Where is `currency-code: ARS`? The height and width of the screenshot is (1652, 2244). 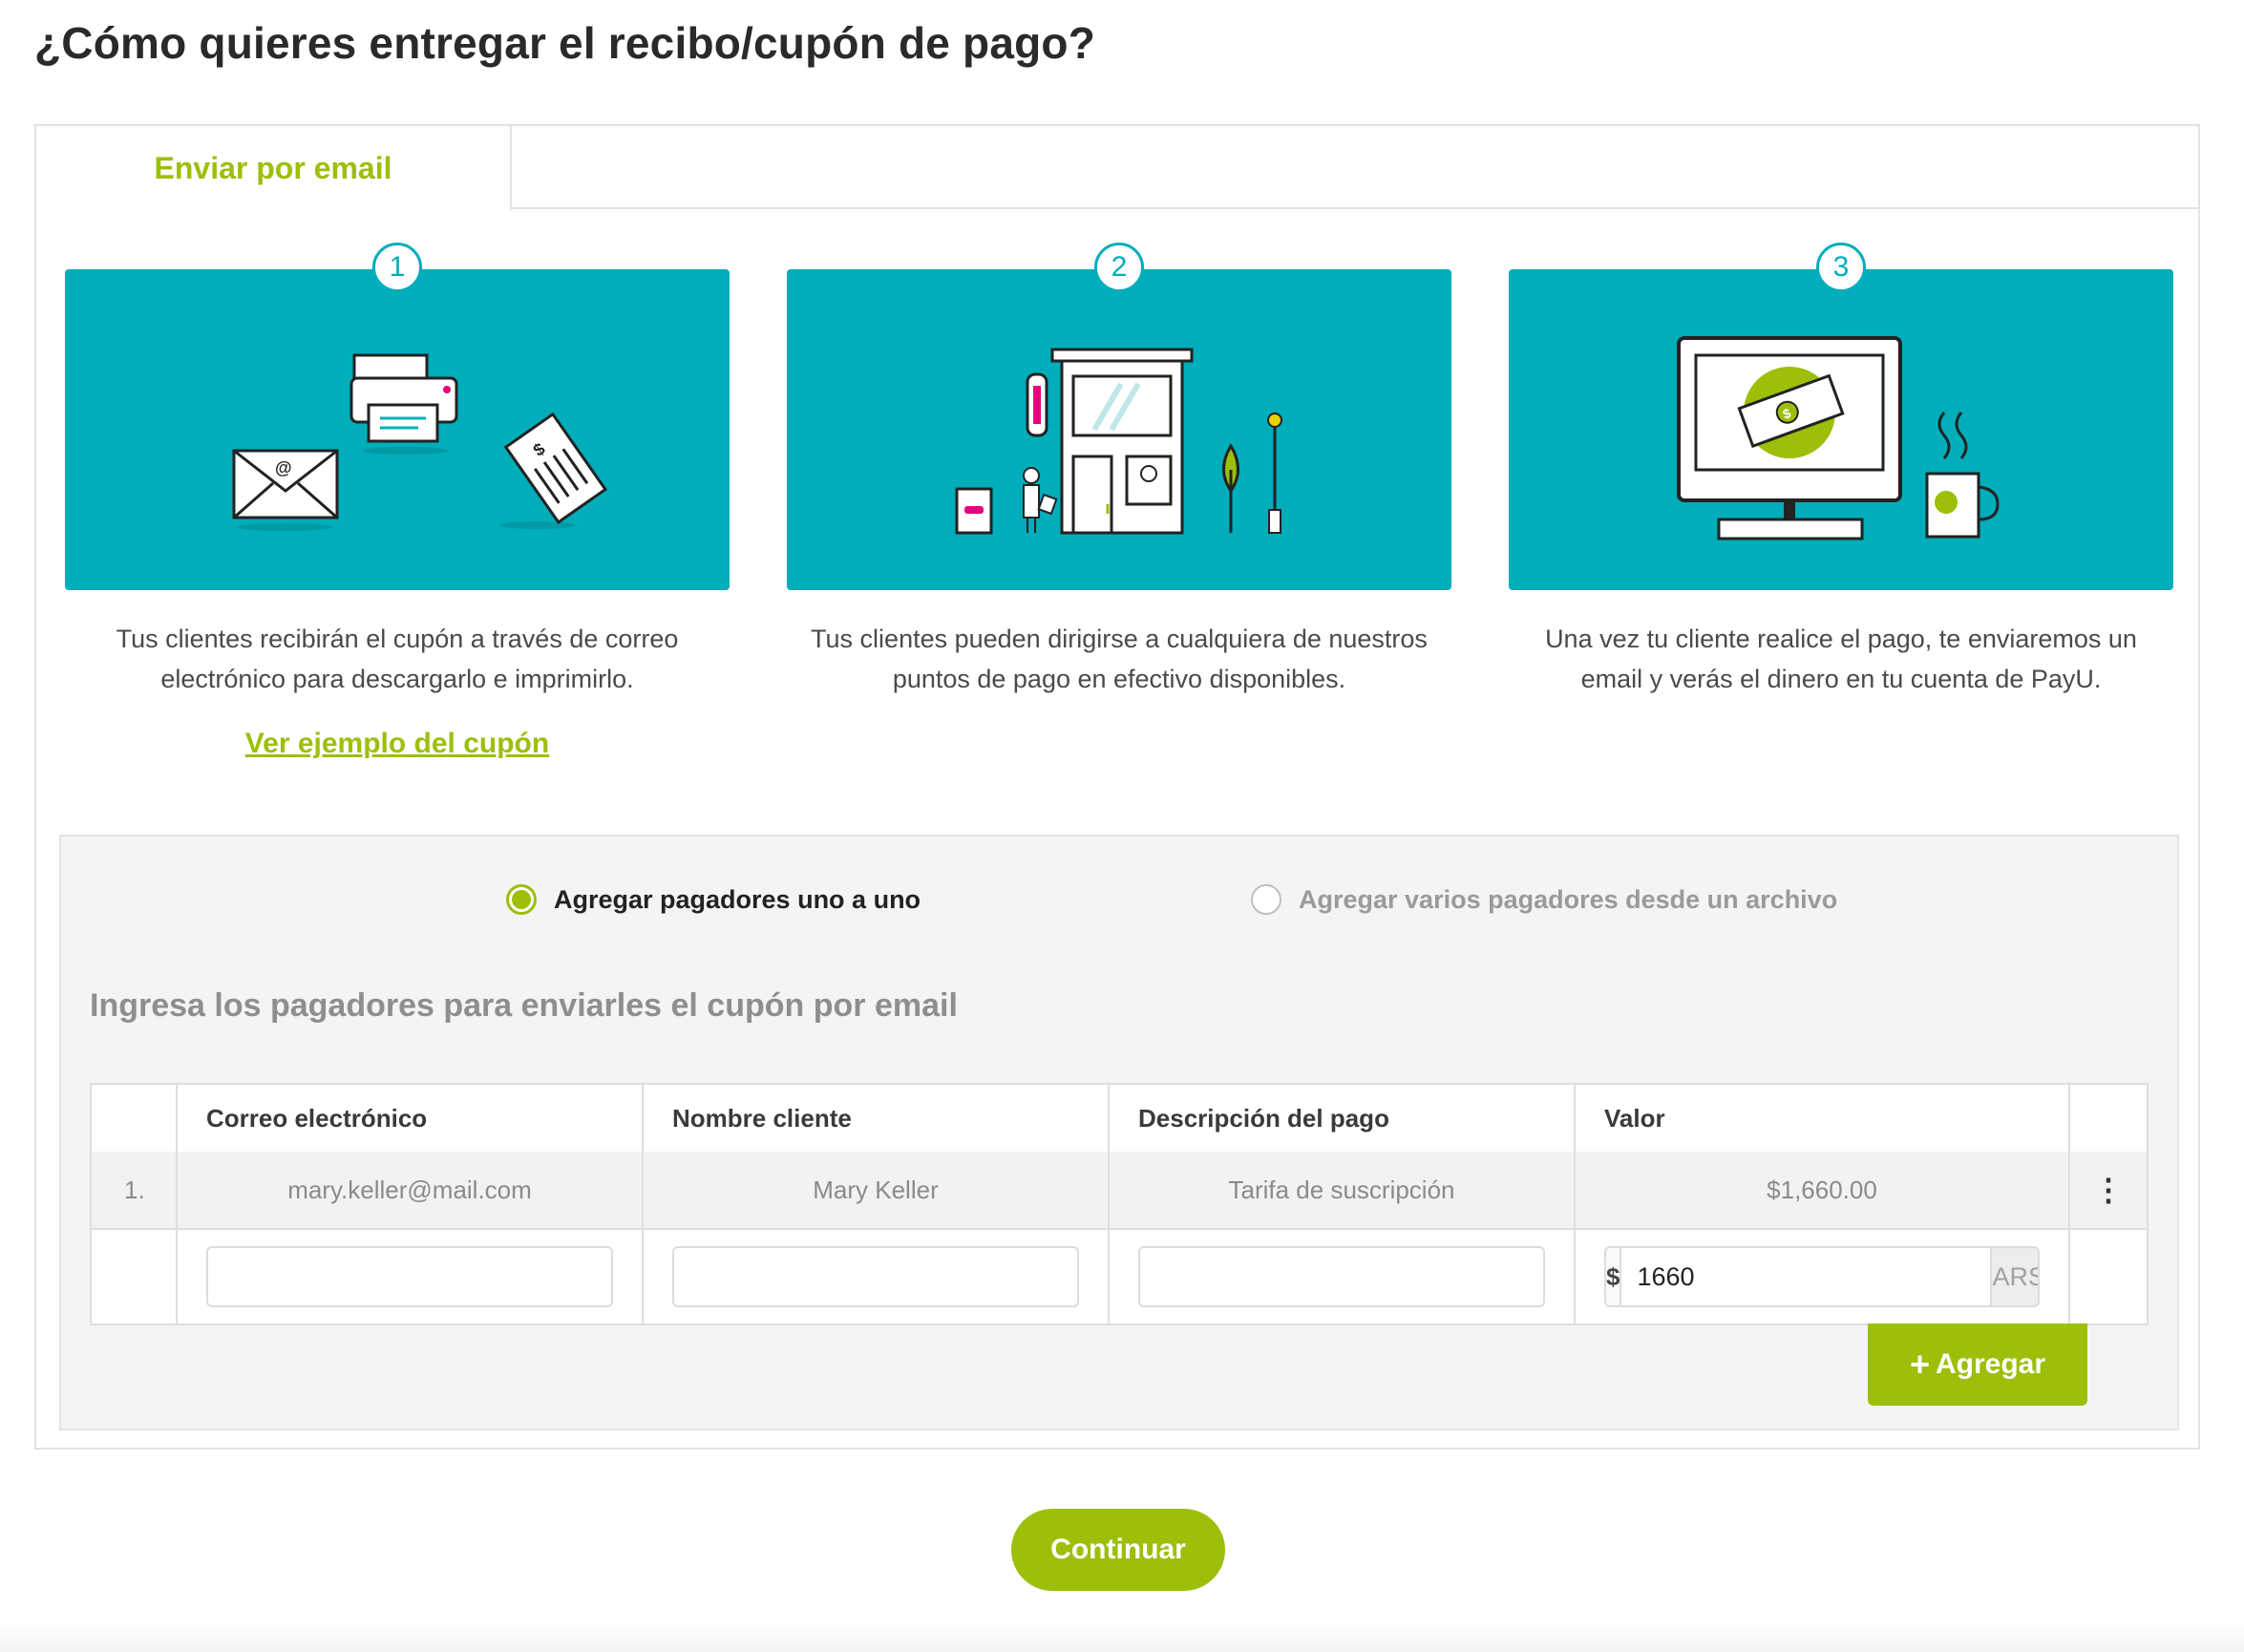
currency-code: ARS is located at coordinates (2014, 1276).